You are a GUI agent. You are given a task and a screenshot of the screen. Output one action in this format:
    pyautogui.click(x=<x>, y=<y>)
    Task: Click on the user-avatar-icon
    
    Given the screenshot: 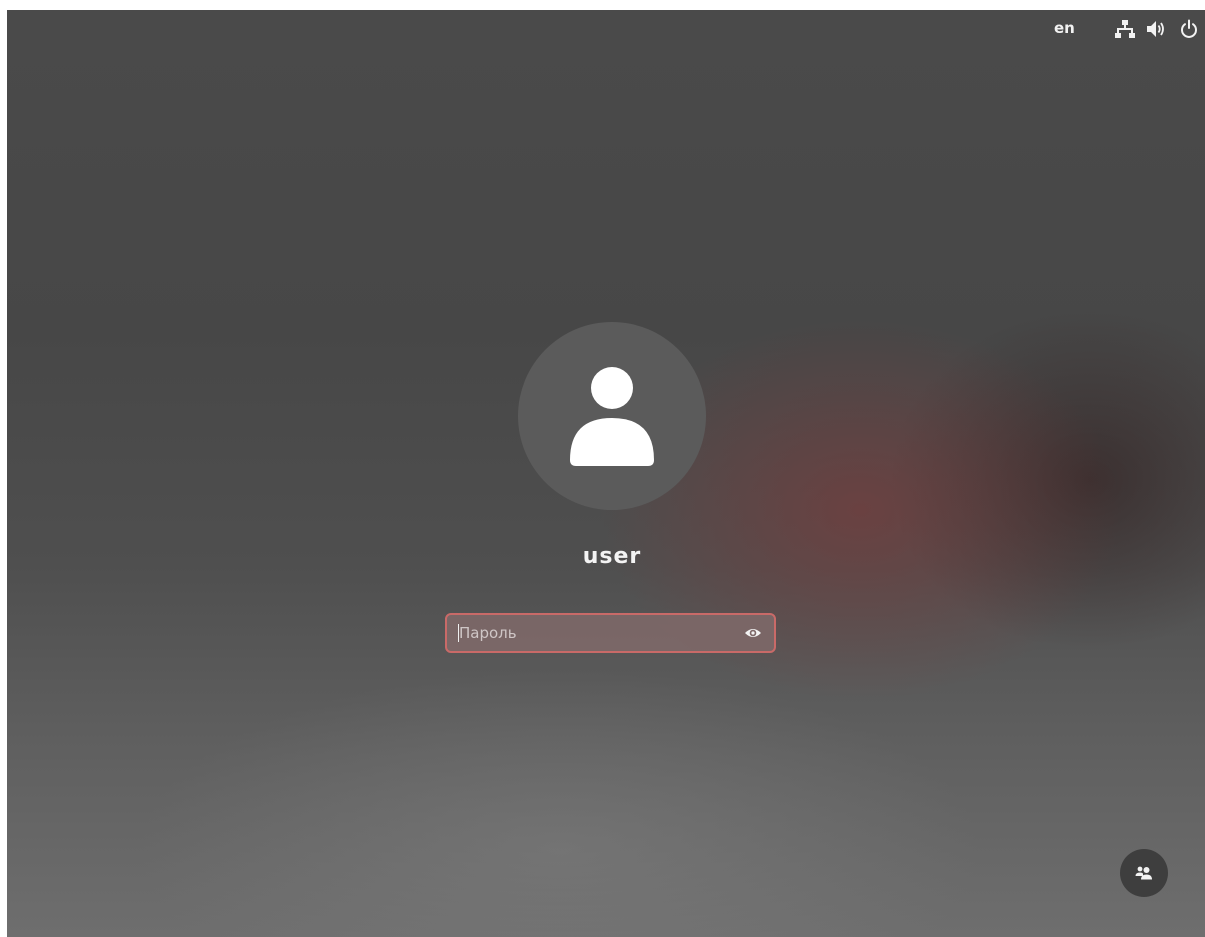 What is the action you would take?
    pyautogui.click(x=612, y=416)
    